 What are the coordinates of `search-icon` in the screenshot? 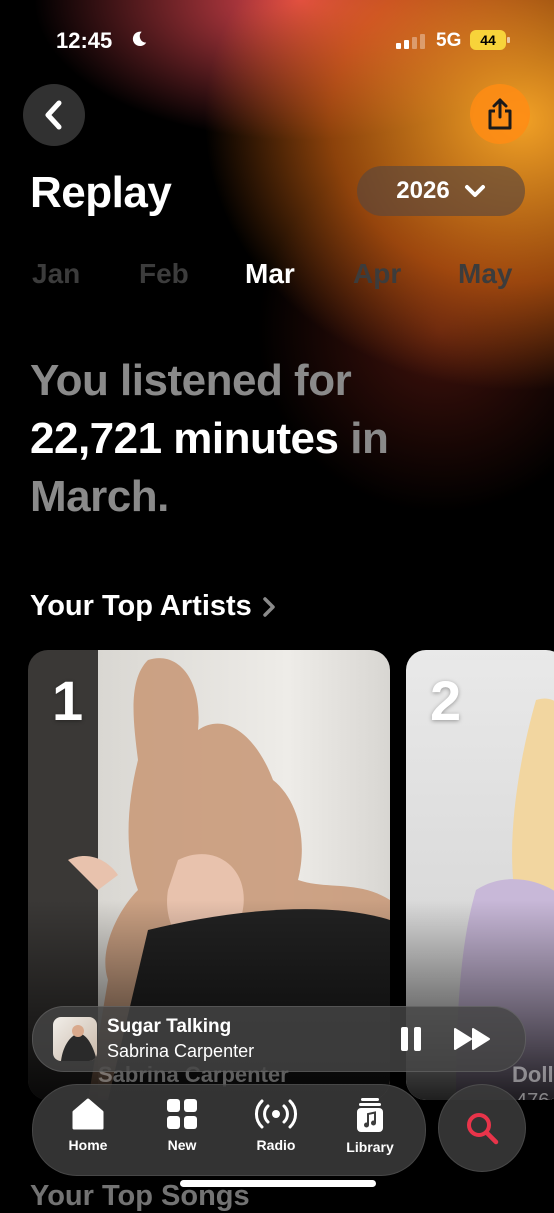 It's located at (483, 1129).